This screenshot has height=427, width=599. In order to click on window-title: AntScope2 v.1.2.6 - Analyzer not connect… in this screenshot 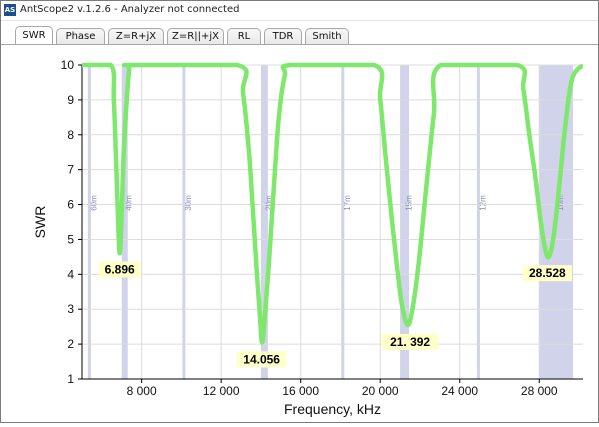, I will do `click(130, 9)`.